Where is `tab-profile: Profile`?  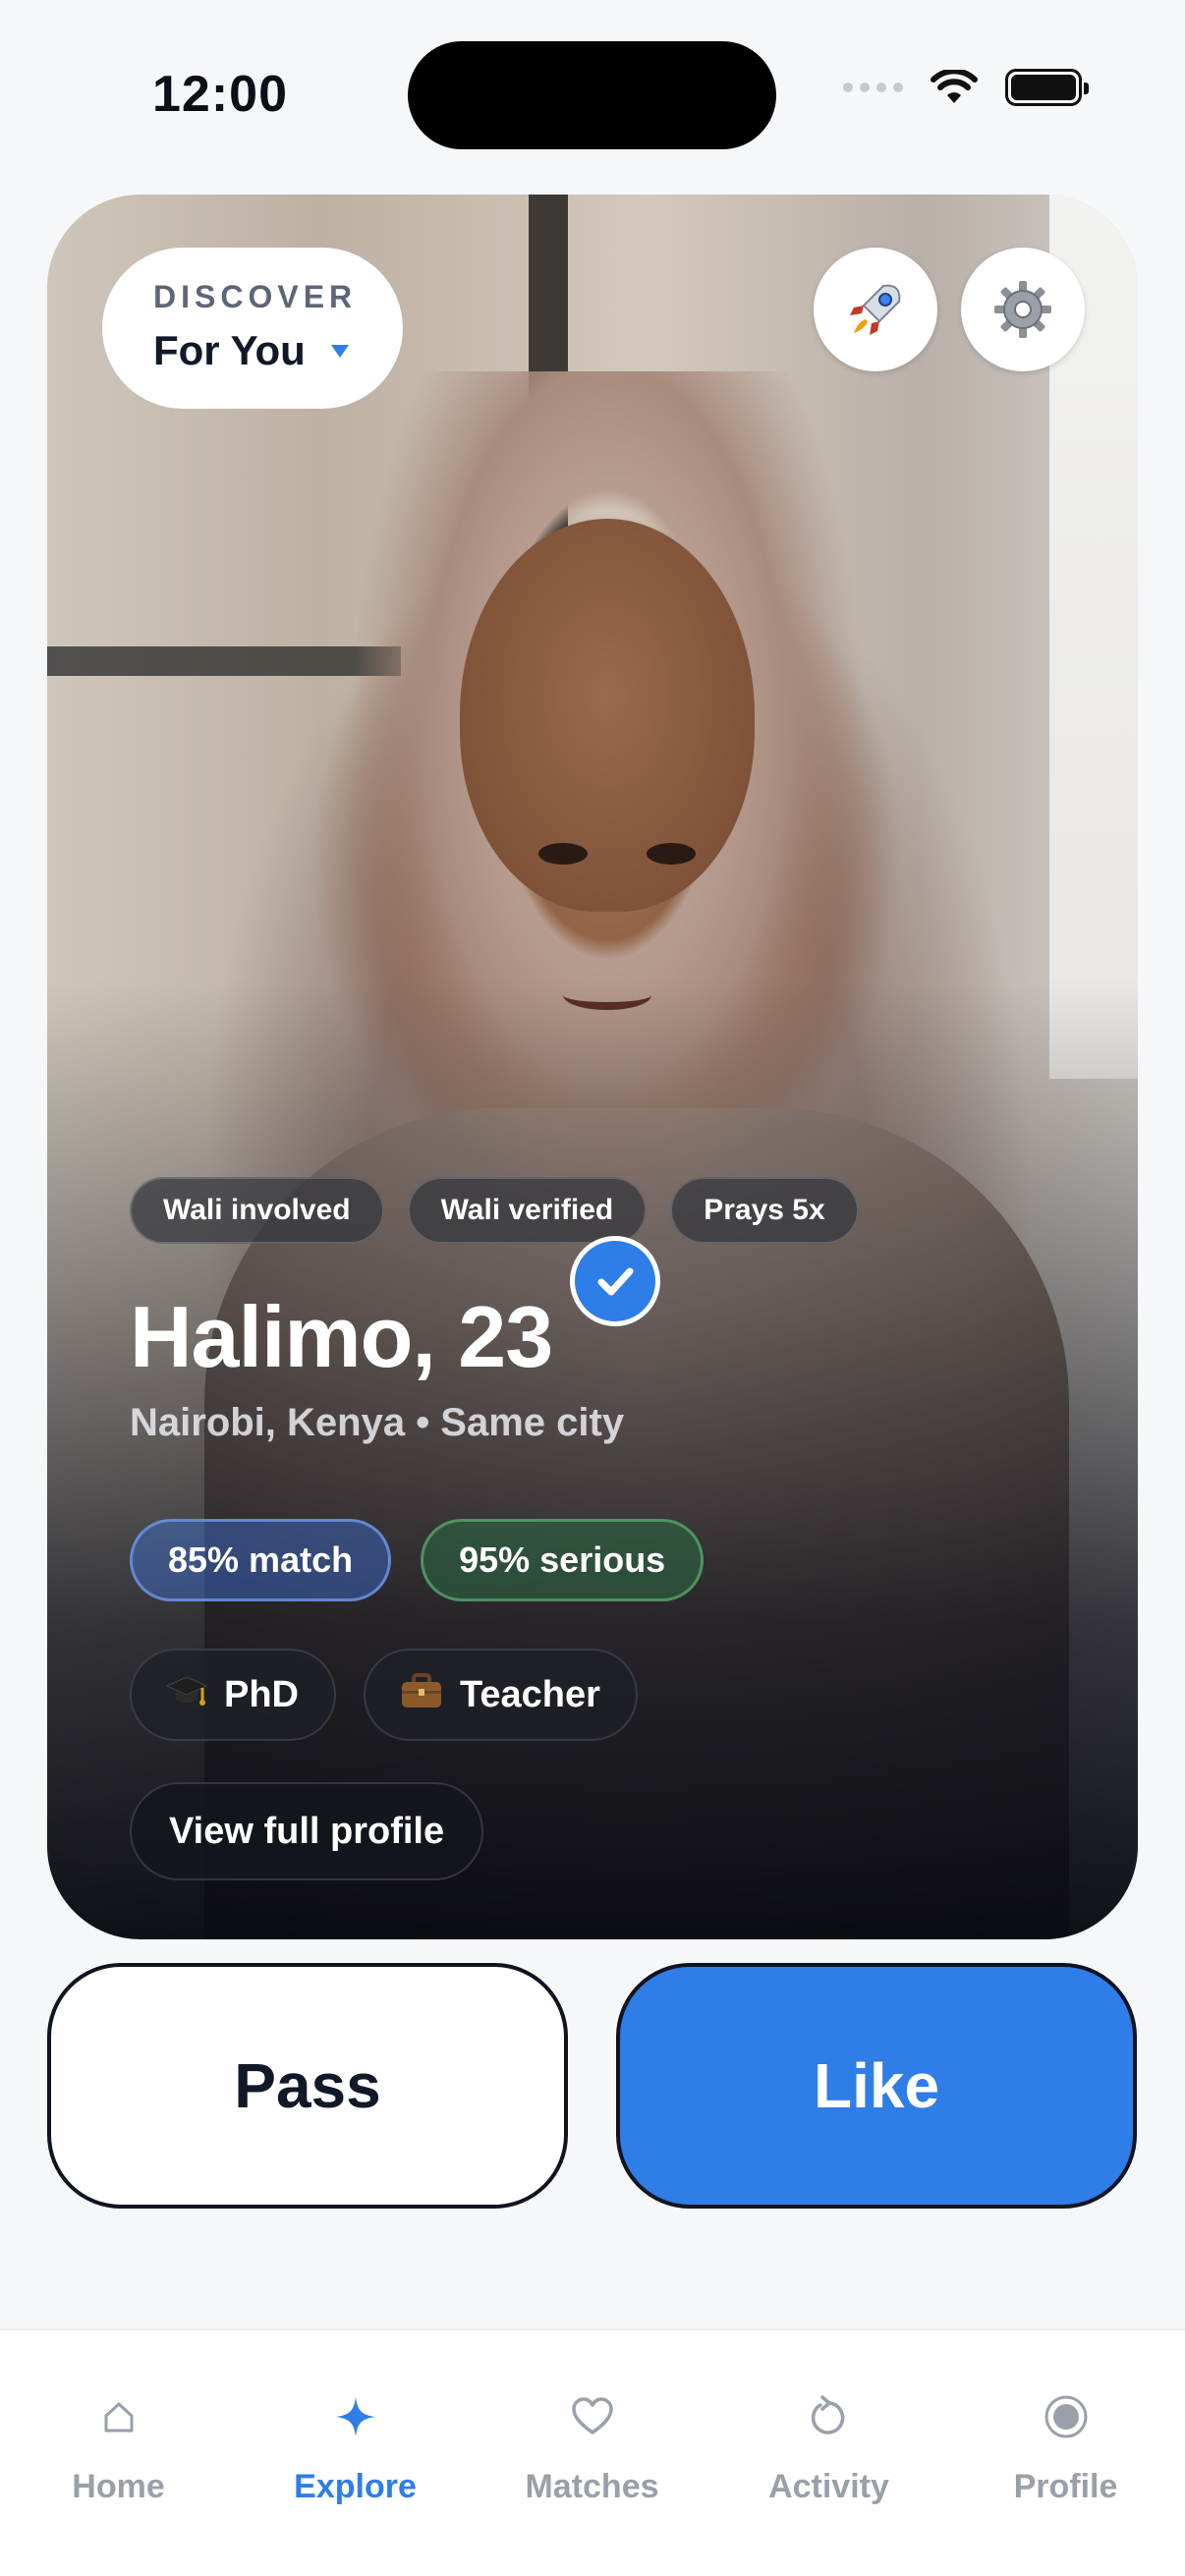 tab-profile: Profile is located at coordinates (1065, 2453).